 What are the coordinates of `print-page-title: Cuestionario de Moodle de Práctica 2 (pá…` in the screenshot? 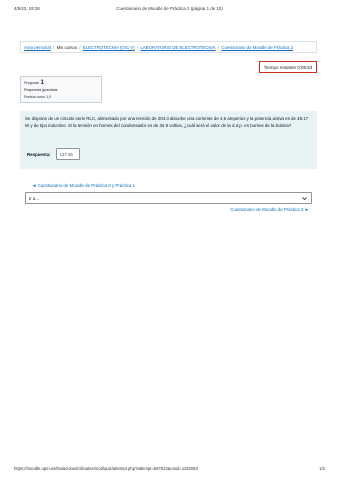 It's located at (169, 8).